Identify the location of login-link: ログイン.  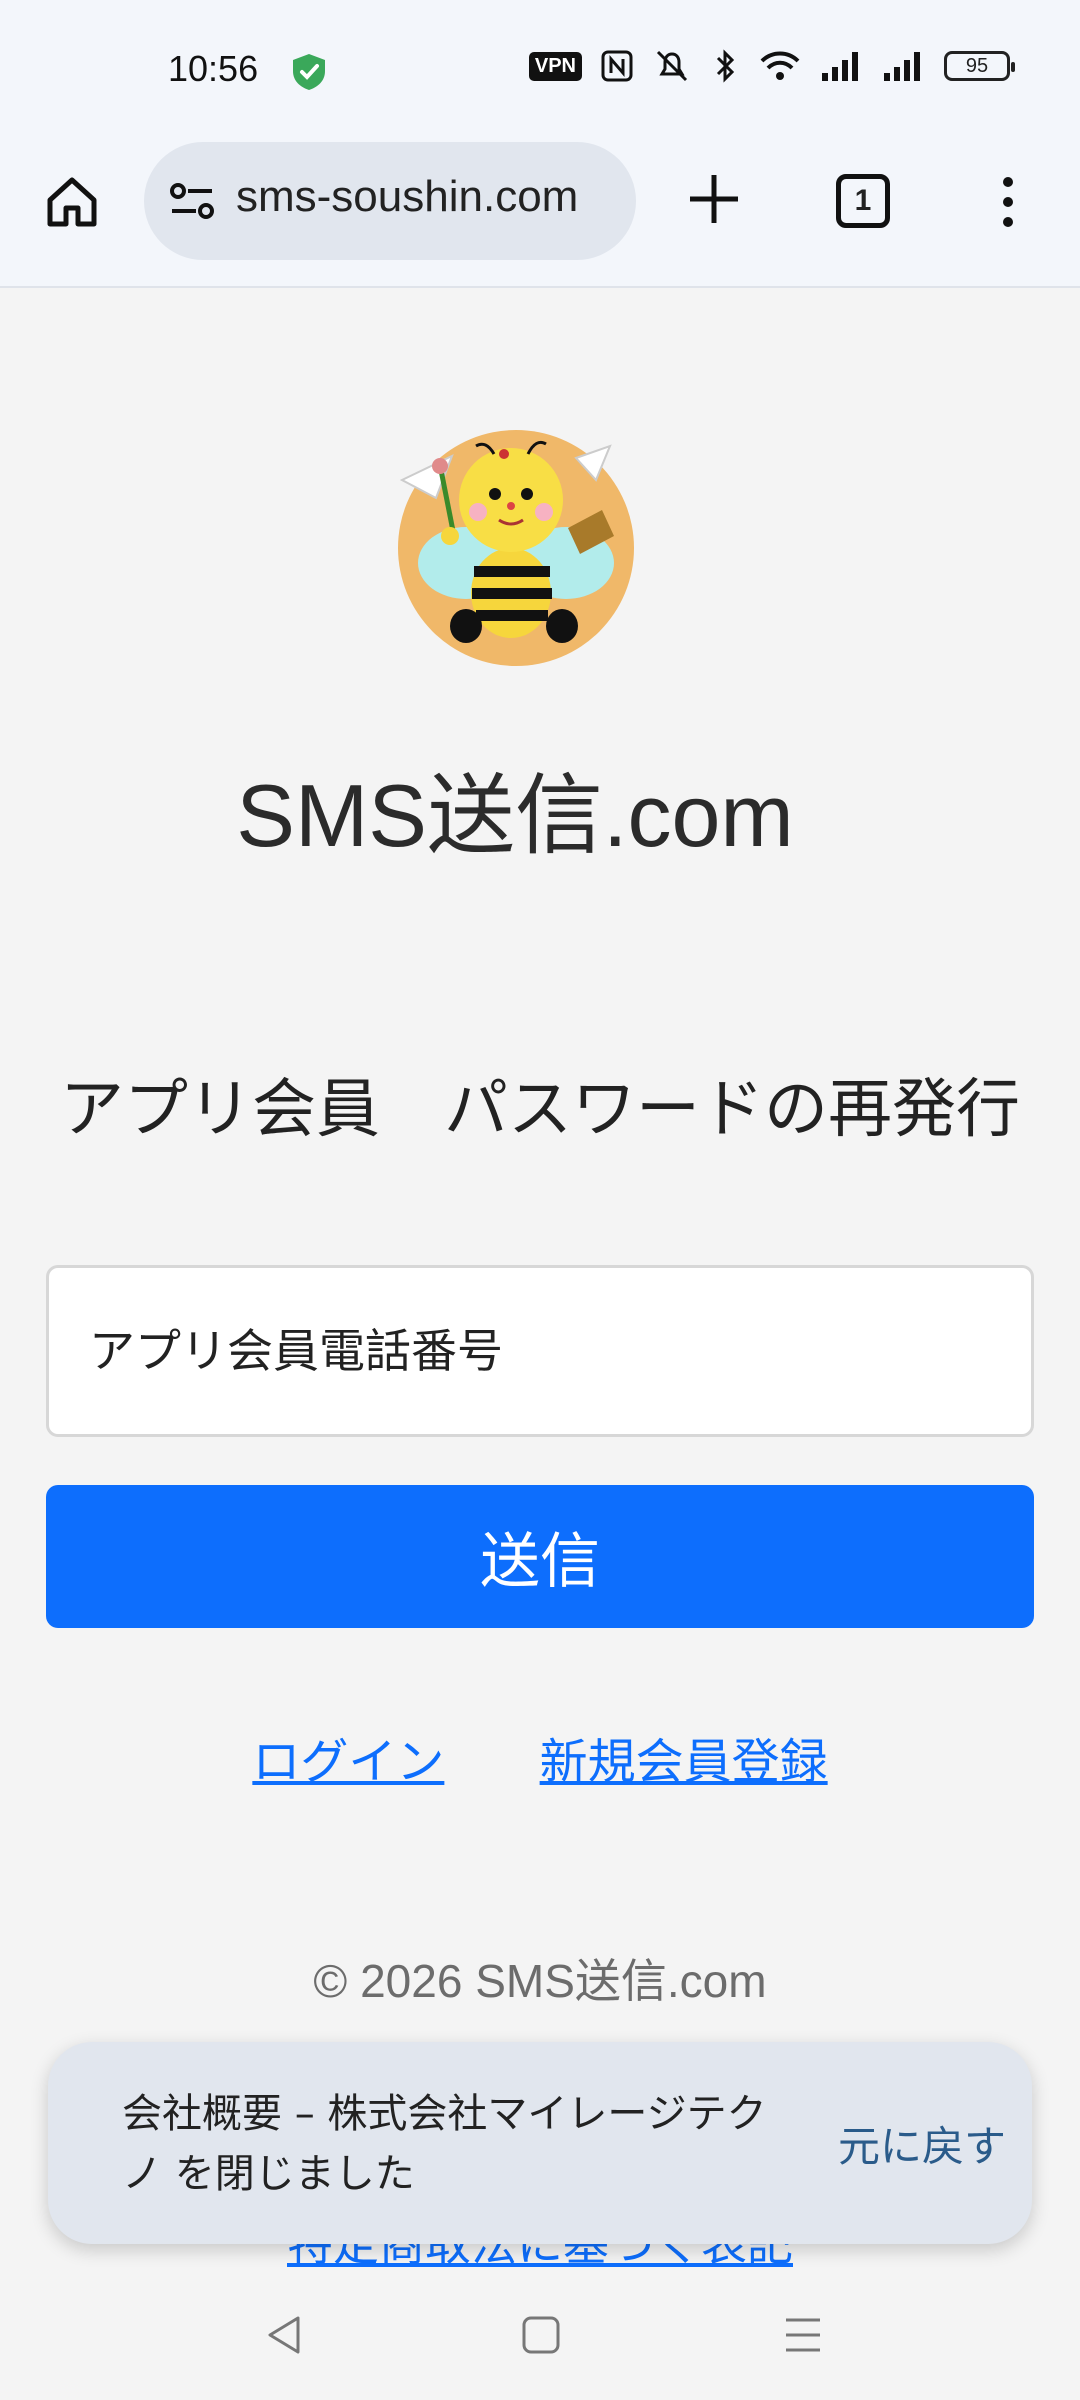
(348, 1762).